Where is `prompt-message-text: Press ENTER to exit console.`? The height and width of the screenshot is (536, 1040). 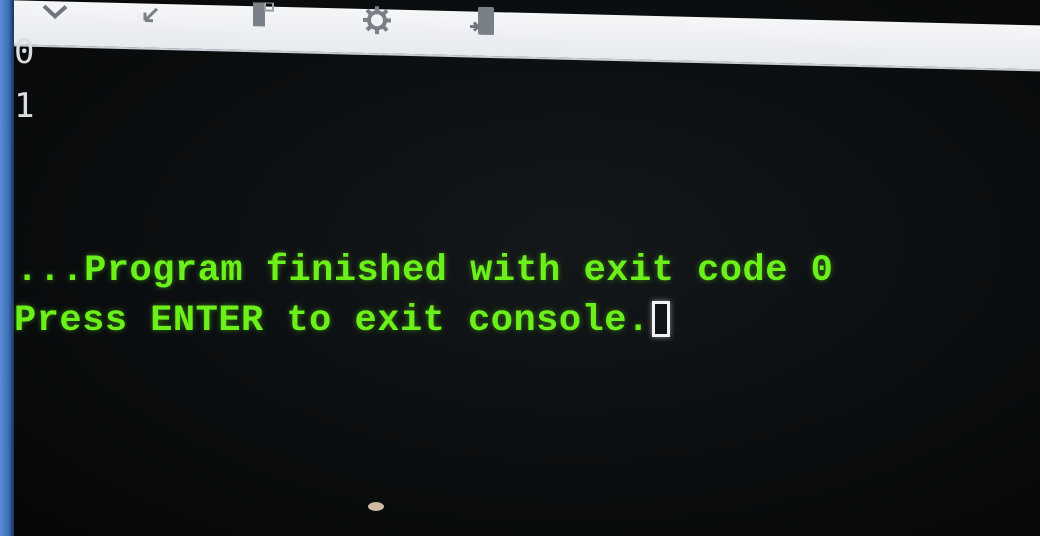
prompt-message-text: Press ENTER to exit console. is located at coordinates (332, 321).